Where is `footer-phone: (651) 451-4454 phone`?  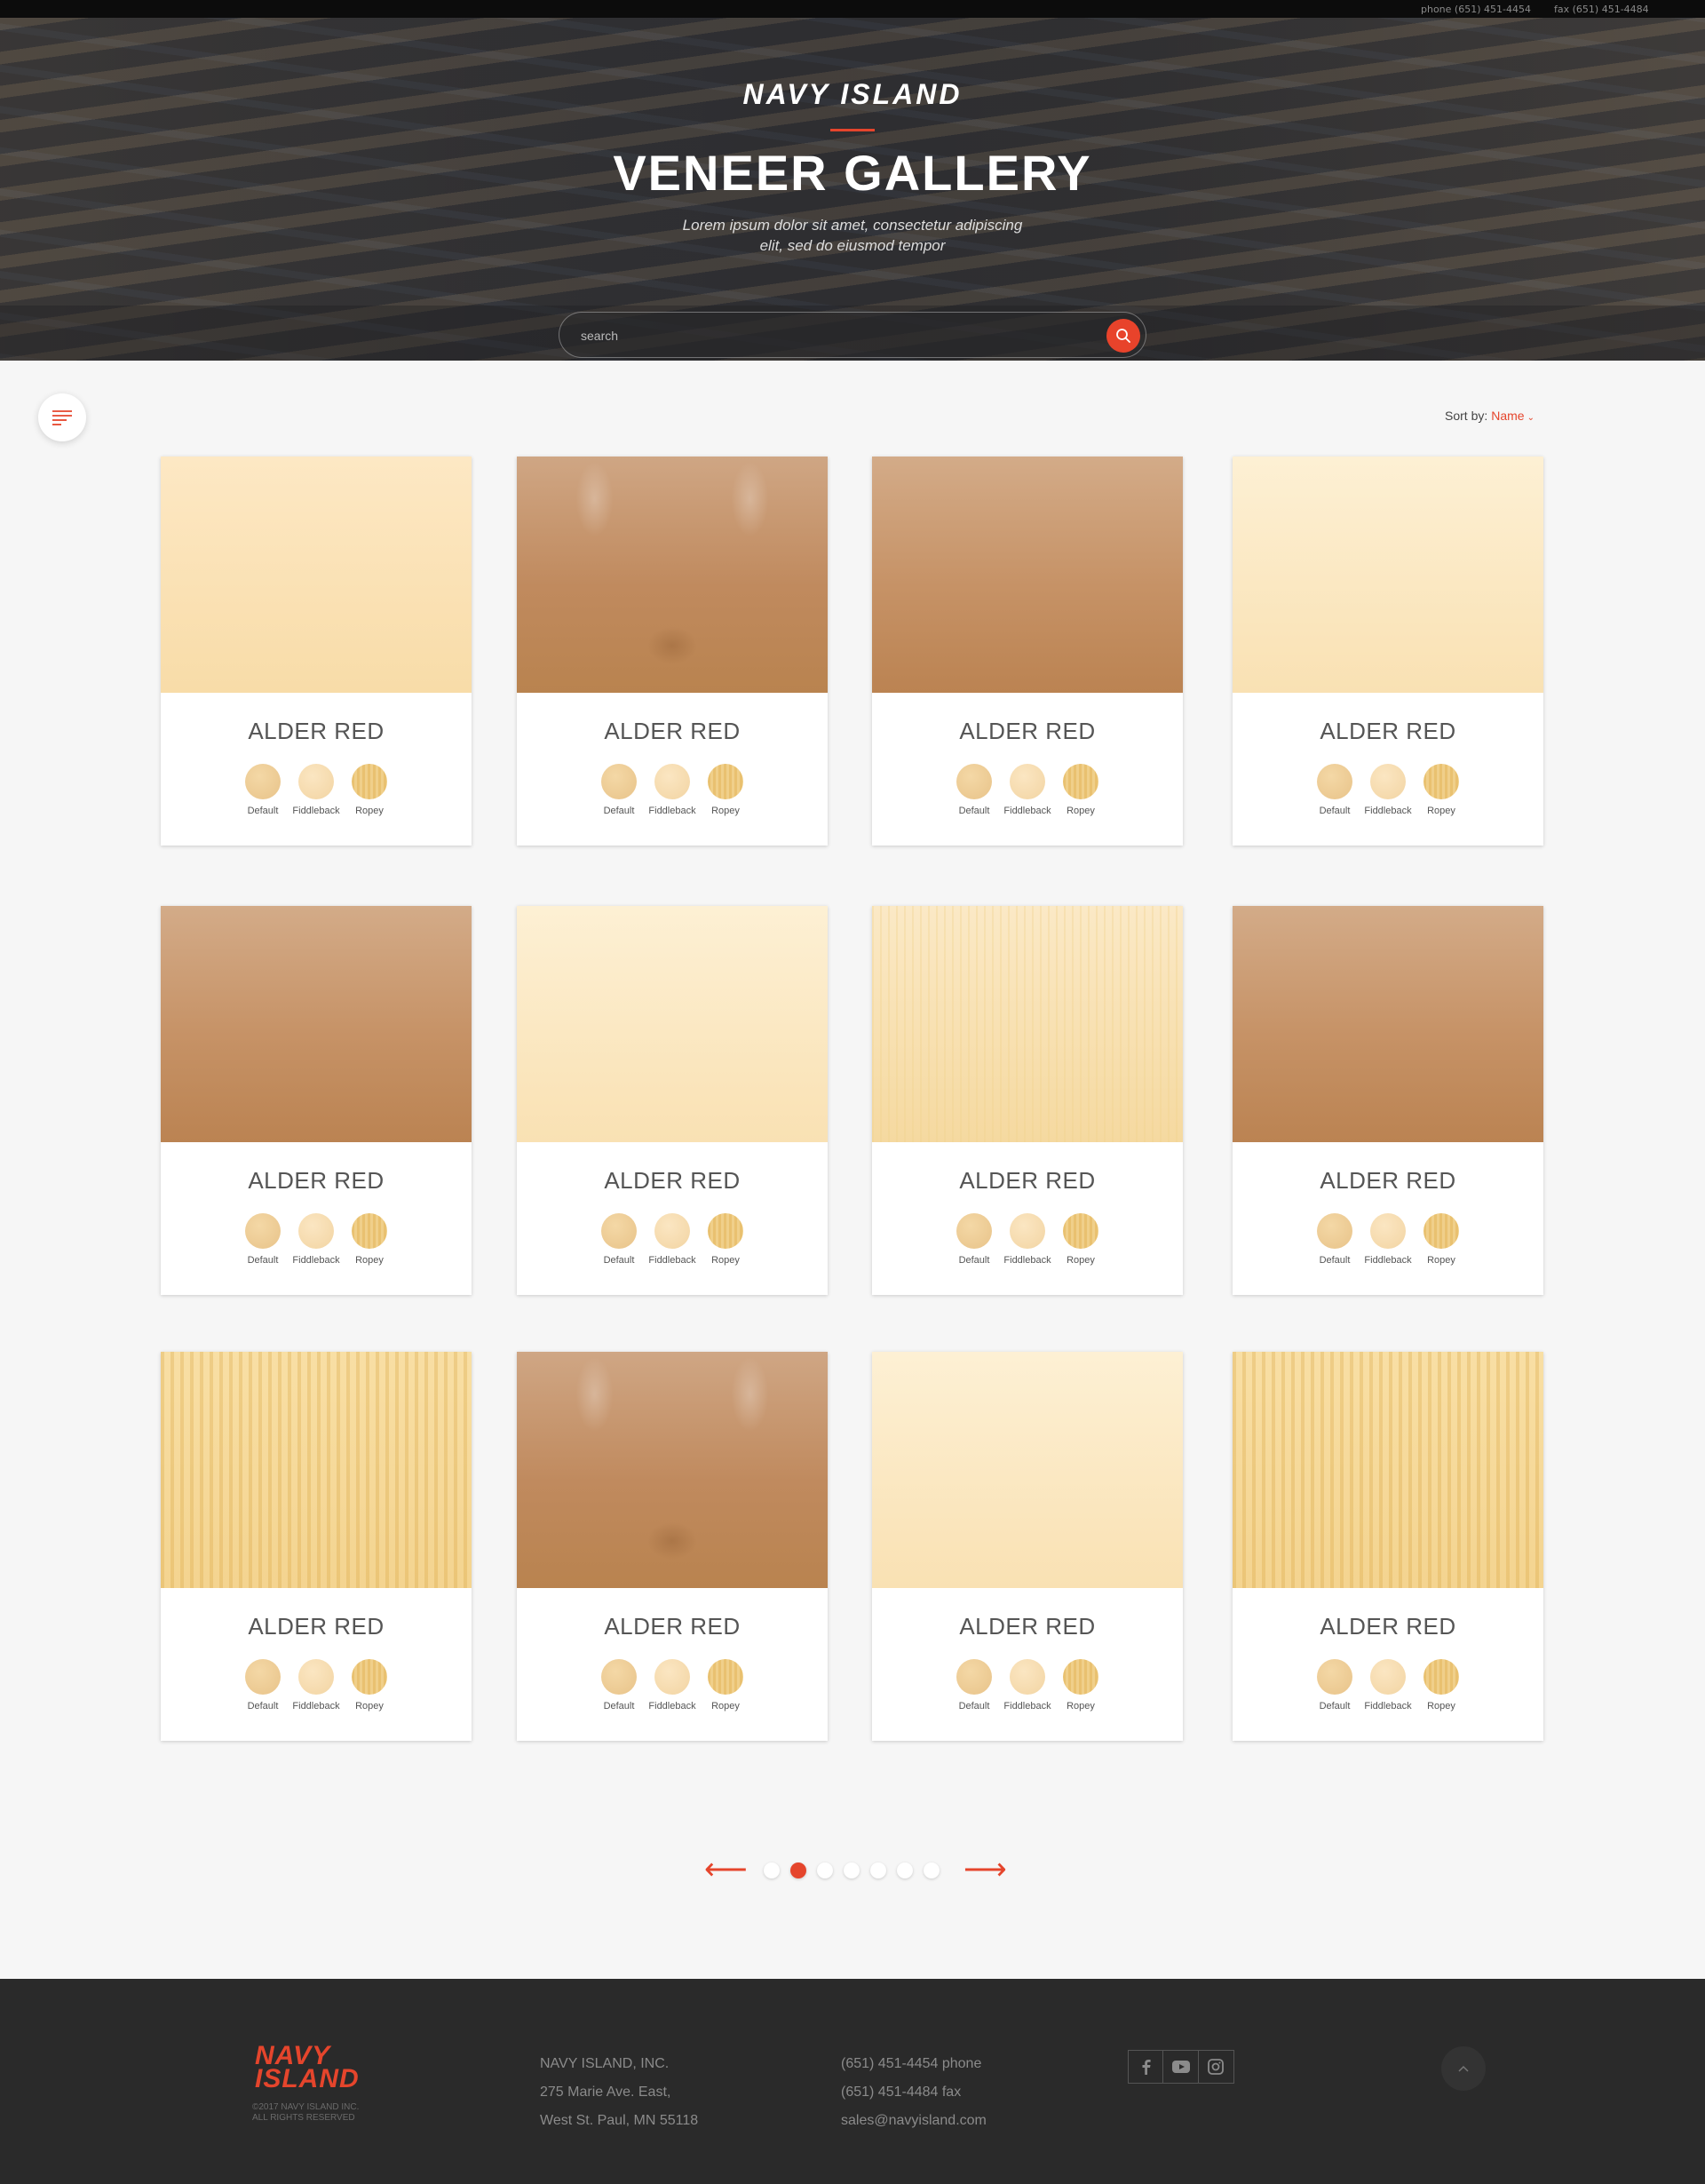 footer-phone: (651) 451-4454 phone is located at coordinates (914, 2064).